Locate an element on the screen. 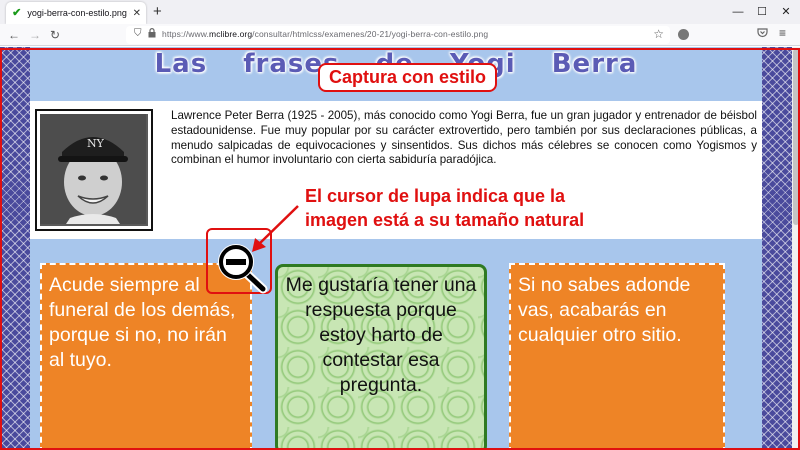  account-icon is located at coordinates (683, 34).